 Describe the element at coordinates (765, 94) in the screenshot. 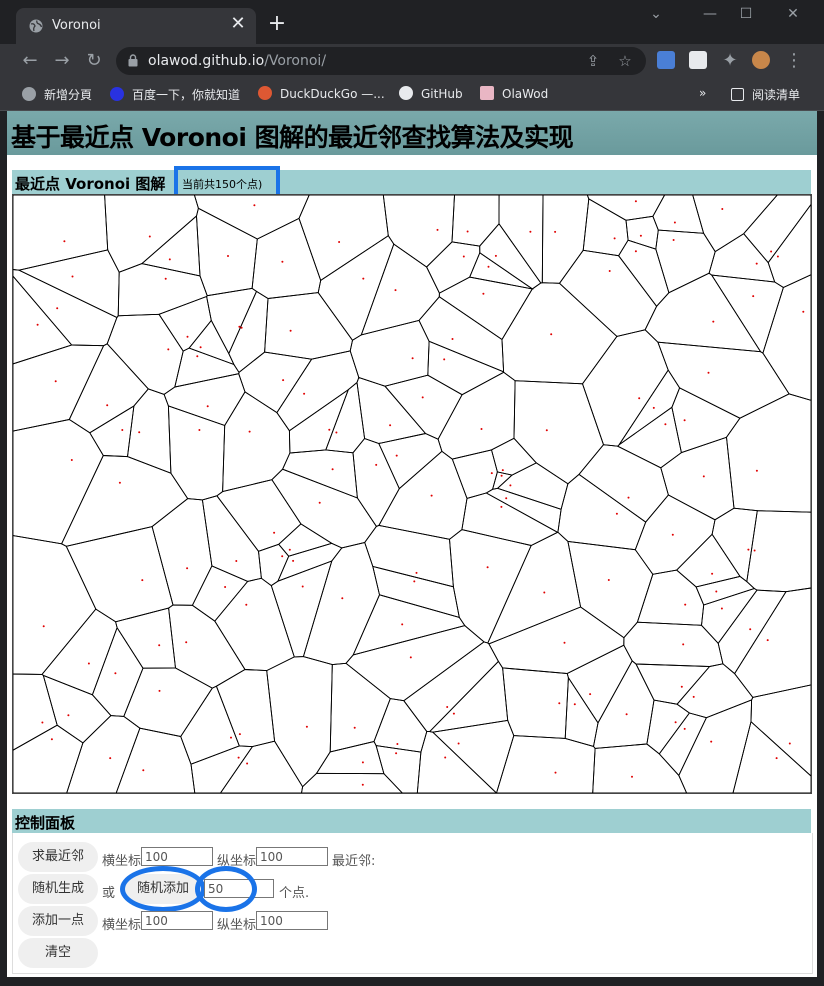

I see `reading-list: 阅读清单` at that location.